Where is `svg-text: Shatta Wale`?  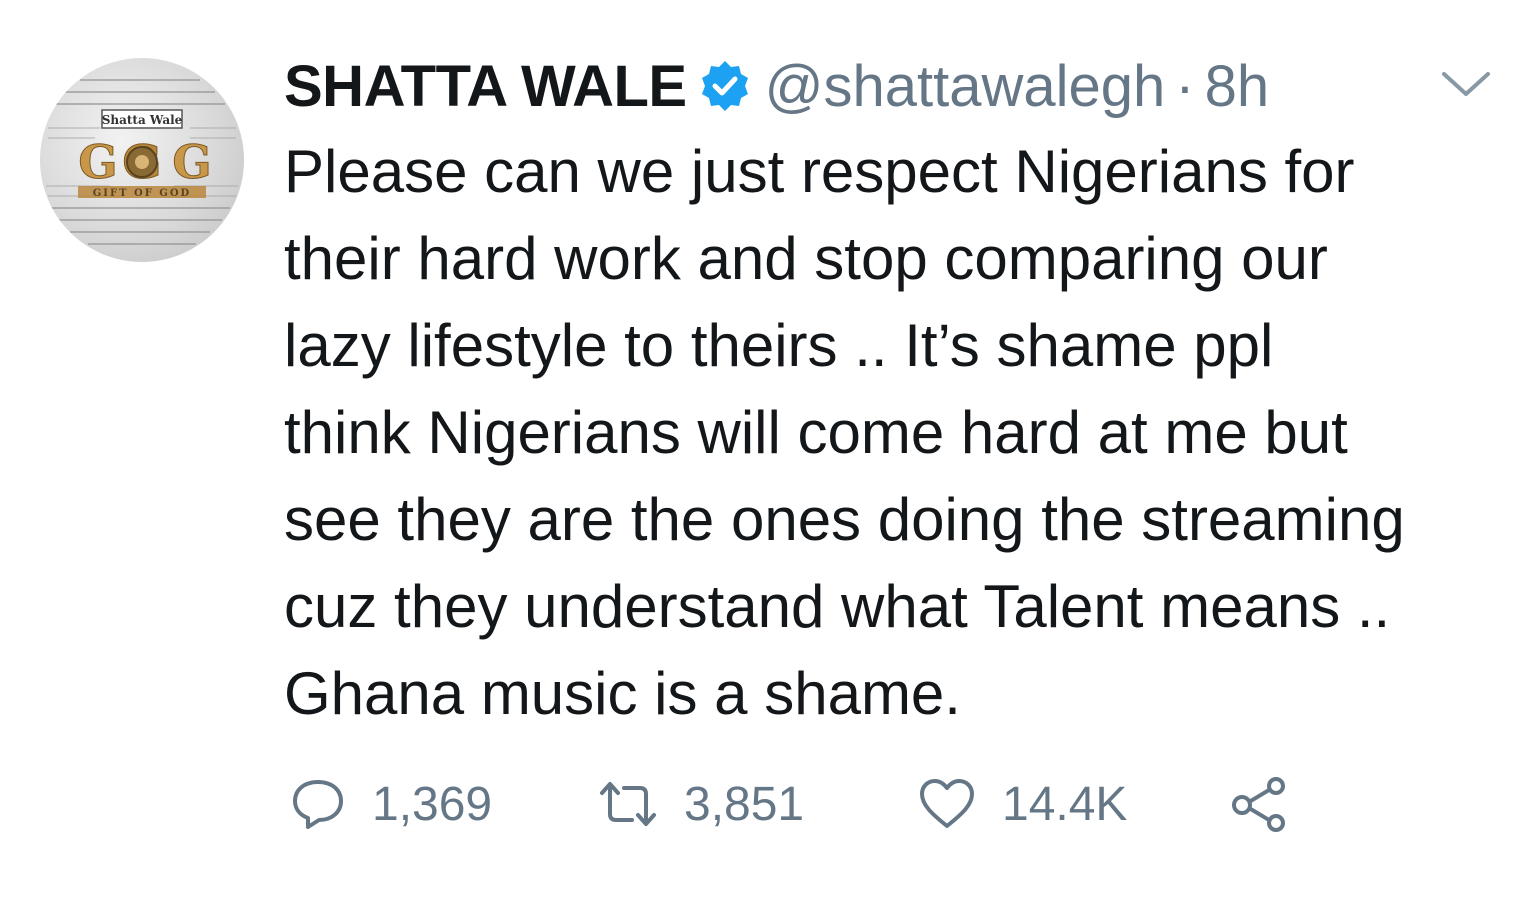 svg-text: Shatta Wale is located at coordinates (142, 120).